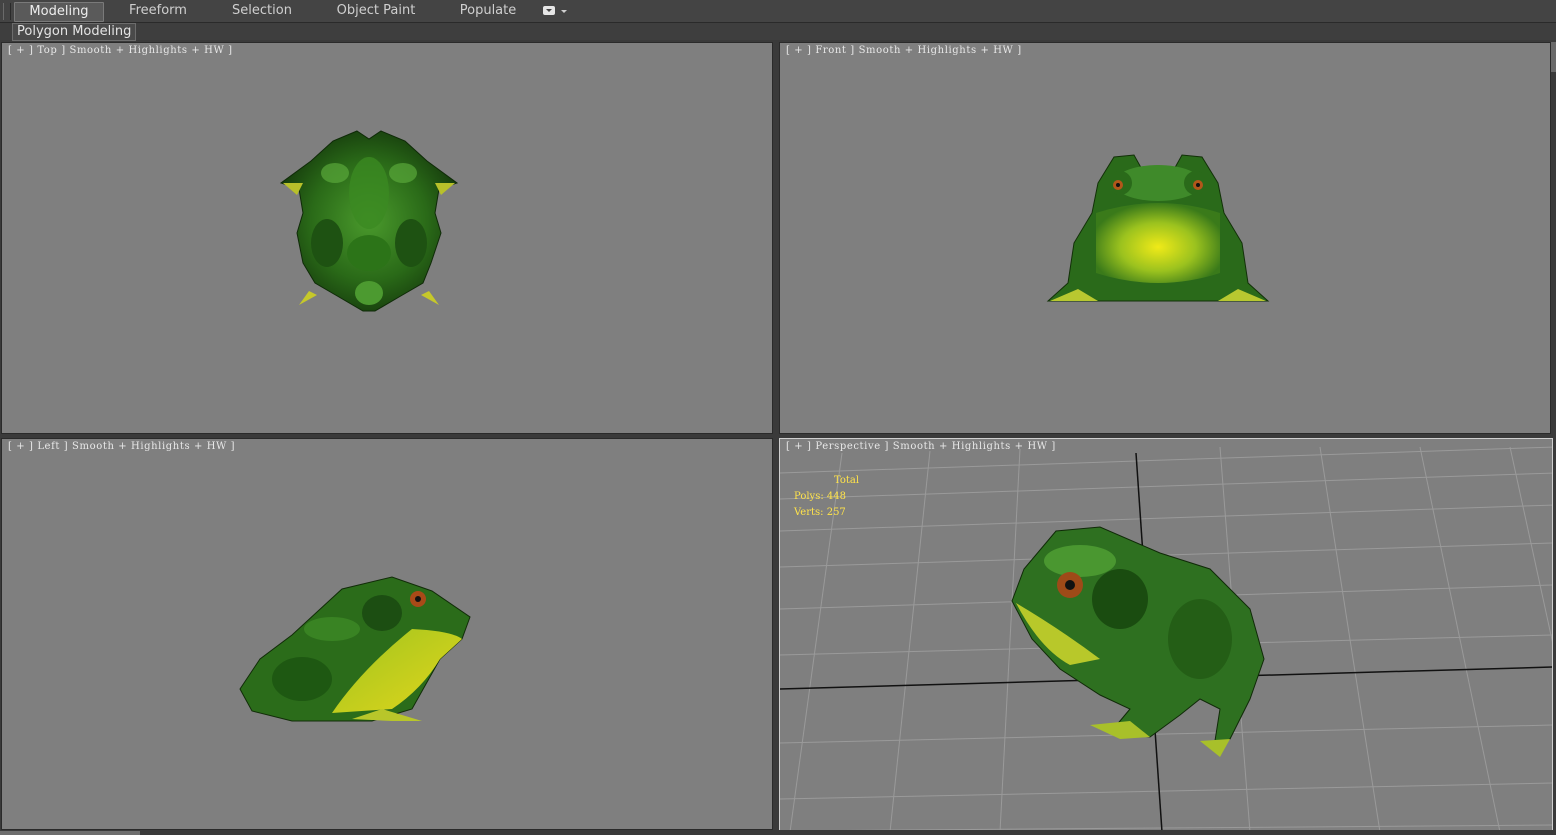 The image size is (1556, 835). What do you see at coordinates (1158, 228) in the screenshot?
I see `frog-front-view` at bounding box center [1158, 228].